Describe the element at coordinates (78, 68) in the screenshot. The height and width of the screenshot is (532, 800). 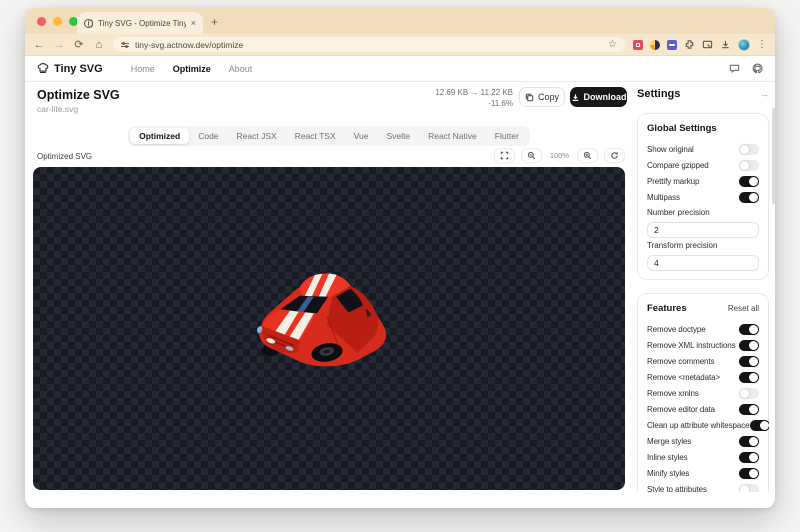
I see `logo-text: Tiny SVG` at that location.